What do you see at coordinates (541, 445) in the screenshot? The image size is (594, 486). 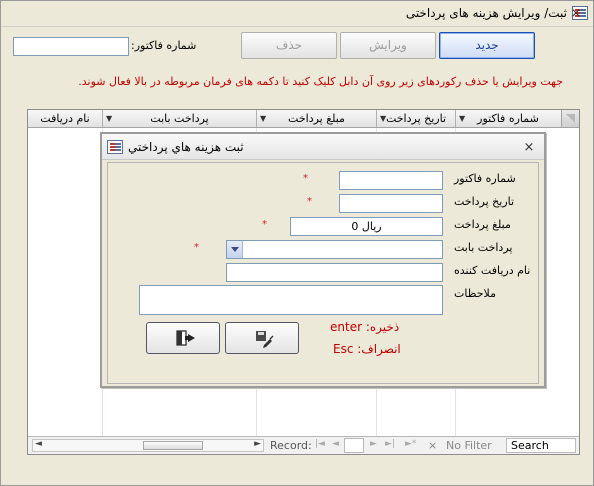 I see `search-input: Search` at bounding box center [541, 445].